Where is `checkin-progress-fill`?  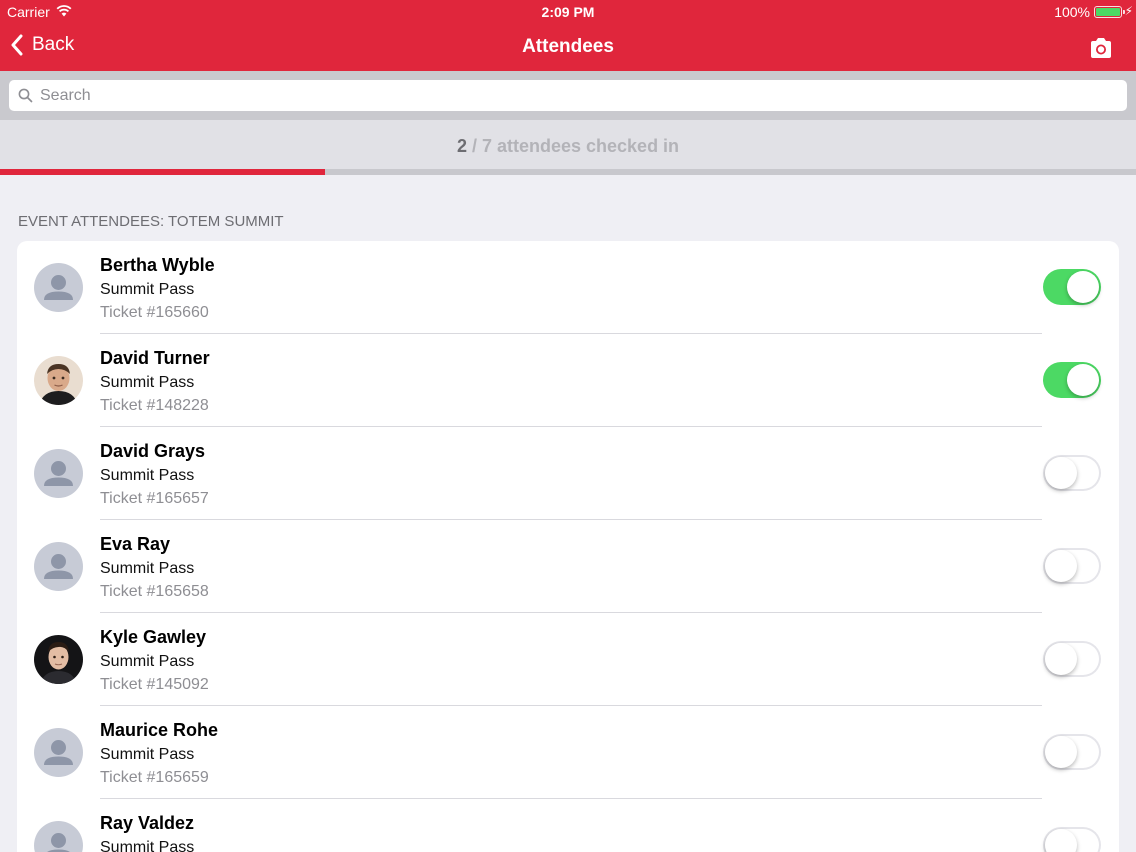
checkin-progress-fill is located at coordinates (162, 172).